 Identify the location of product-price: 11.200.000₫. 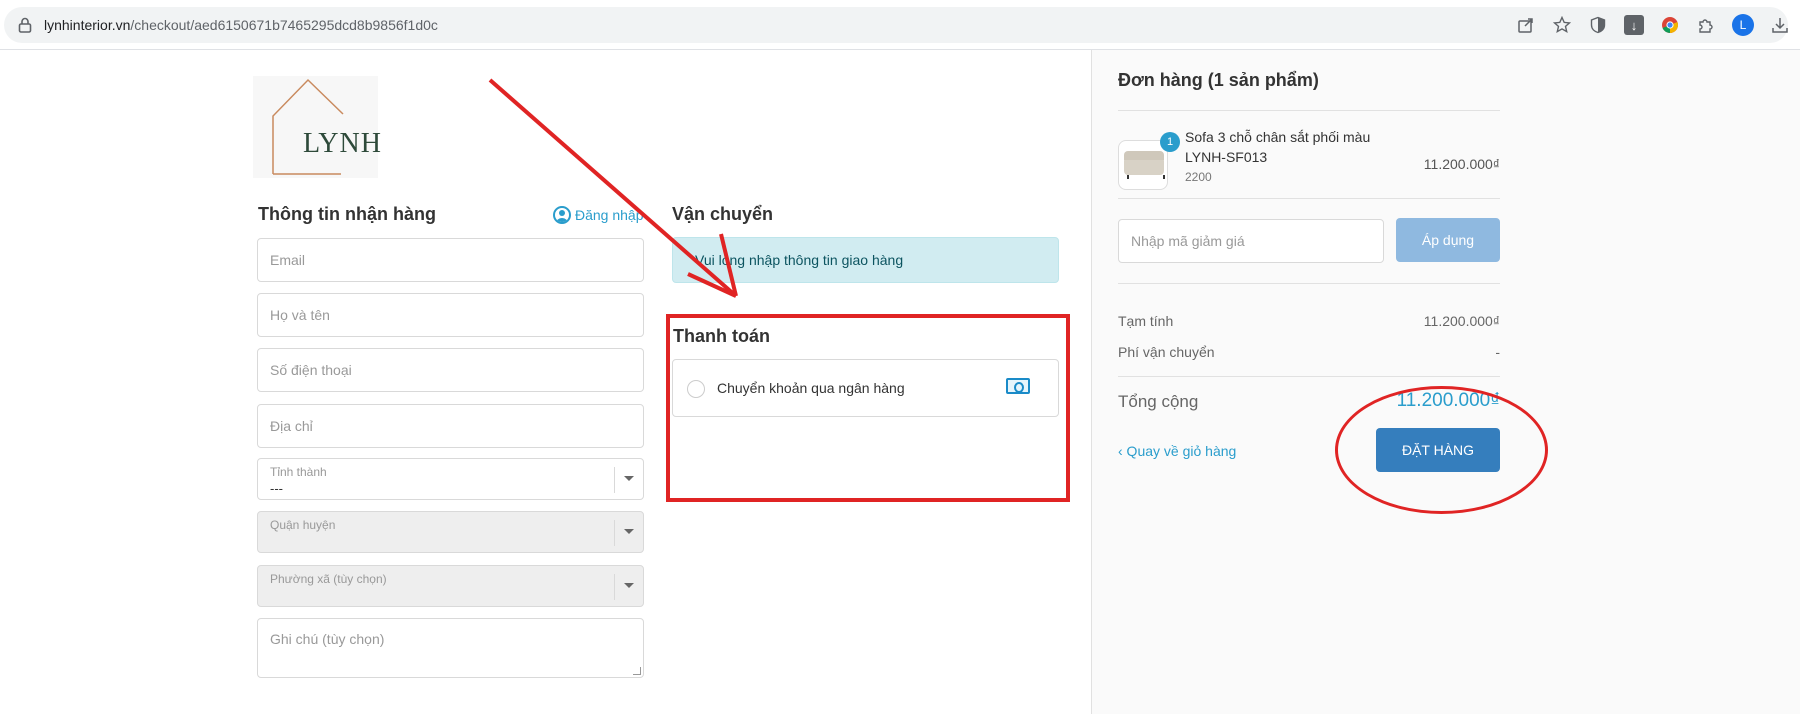
(1461, 164).